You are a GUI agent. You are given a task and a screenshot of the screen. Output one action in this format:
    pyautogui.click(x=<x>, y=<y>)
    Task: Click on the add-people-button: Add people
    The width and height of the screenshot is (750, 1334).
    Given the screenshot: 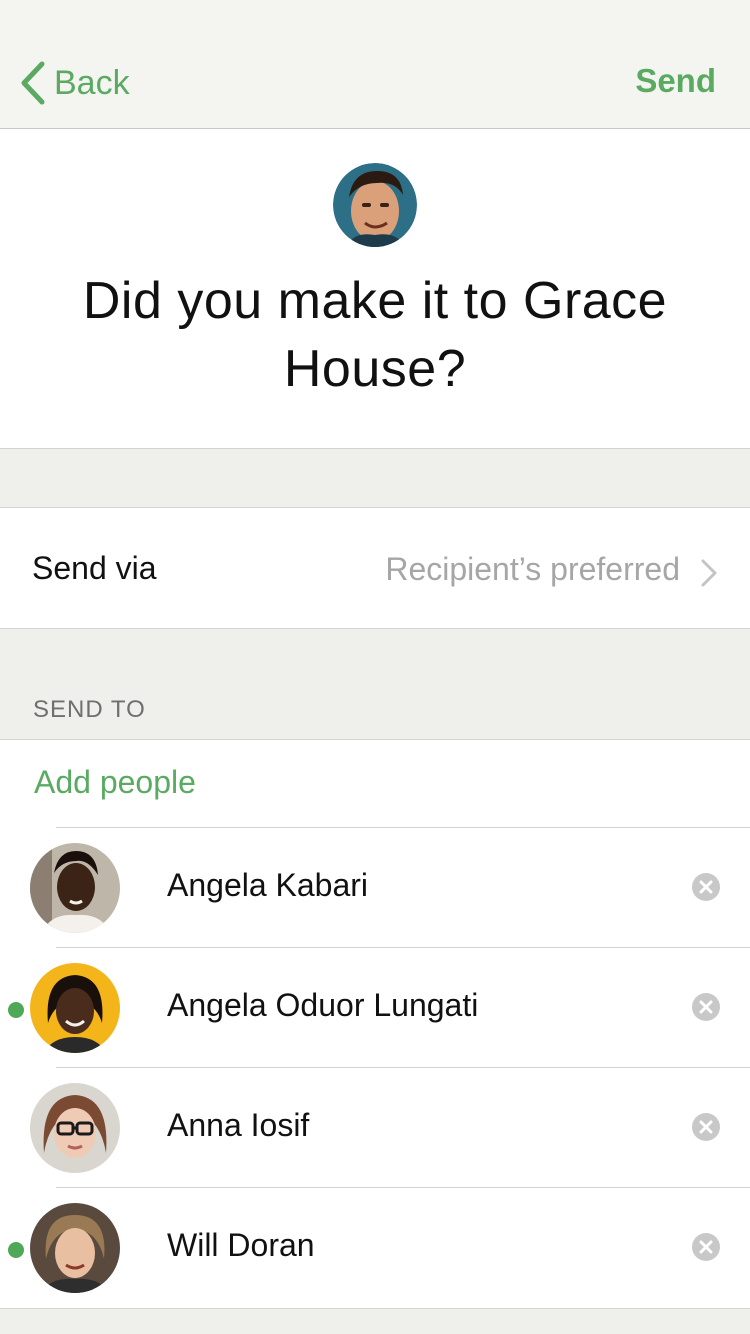 What is the action you would take?
    pyautogui.click(x=115, y=782)
    